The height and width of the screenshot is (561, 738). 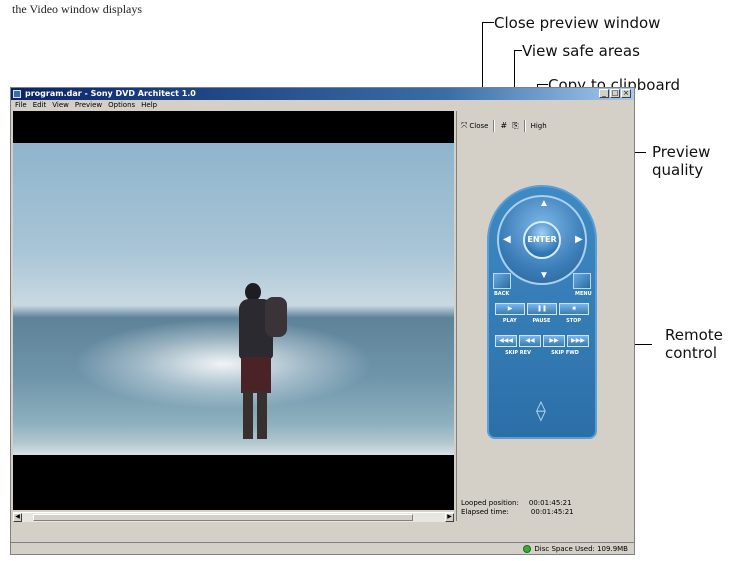 I want to click on play-button: ▶, so click(x=510, y=309).